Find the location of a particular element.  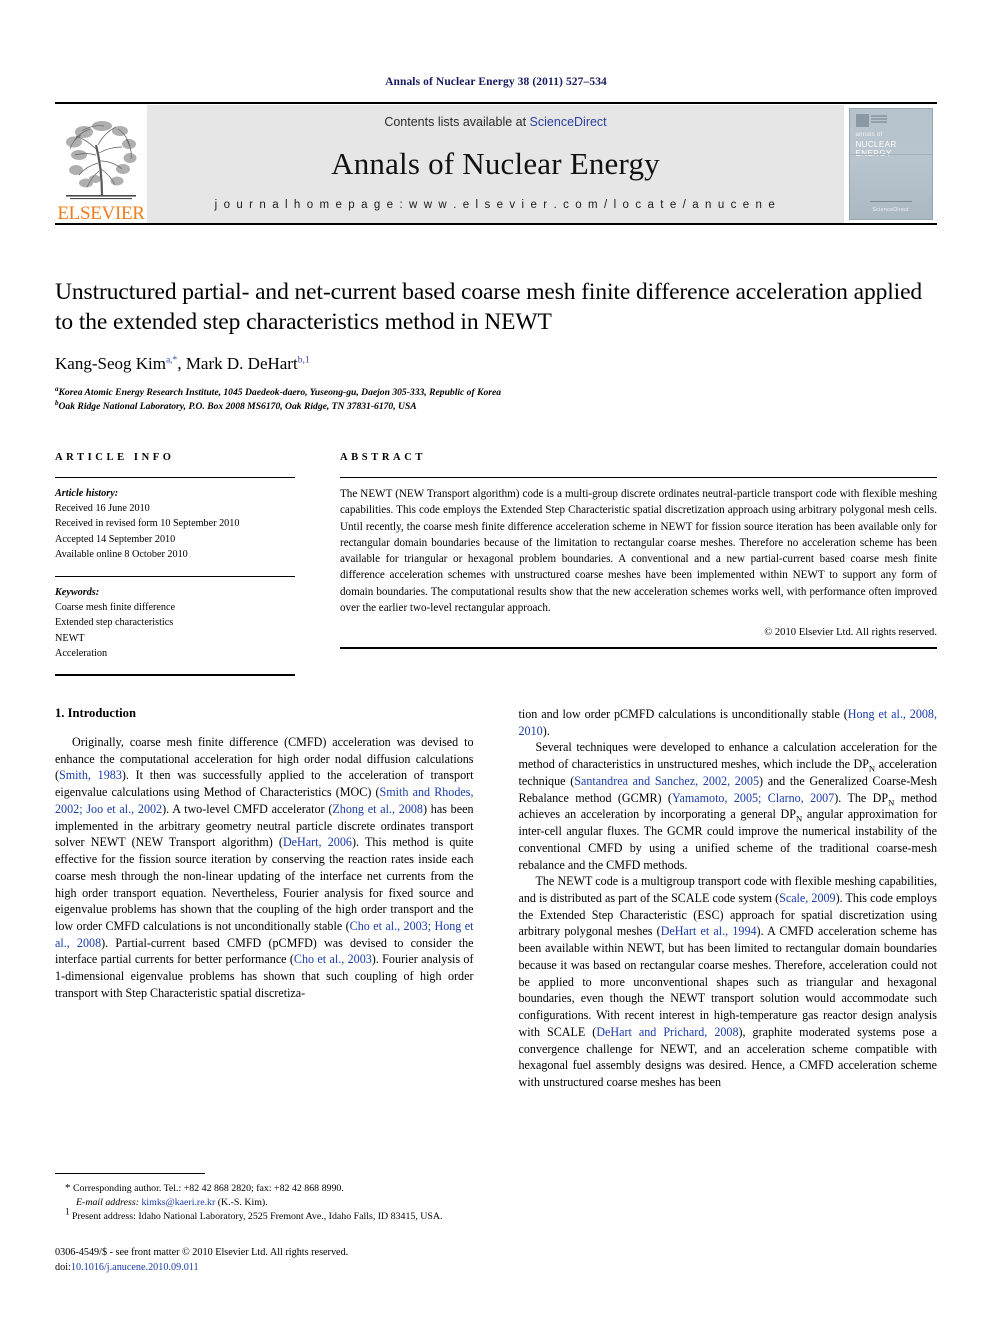

citation-link: Cho et al., 2003 is located at coordinates (333, 959).